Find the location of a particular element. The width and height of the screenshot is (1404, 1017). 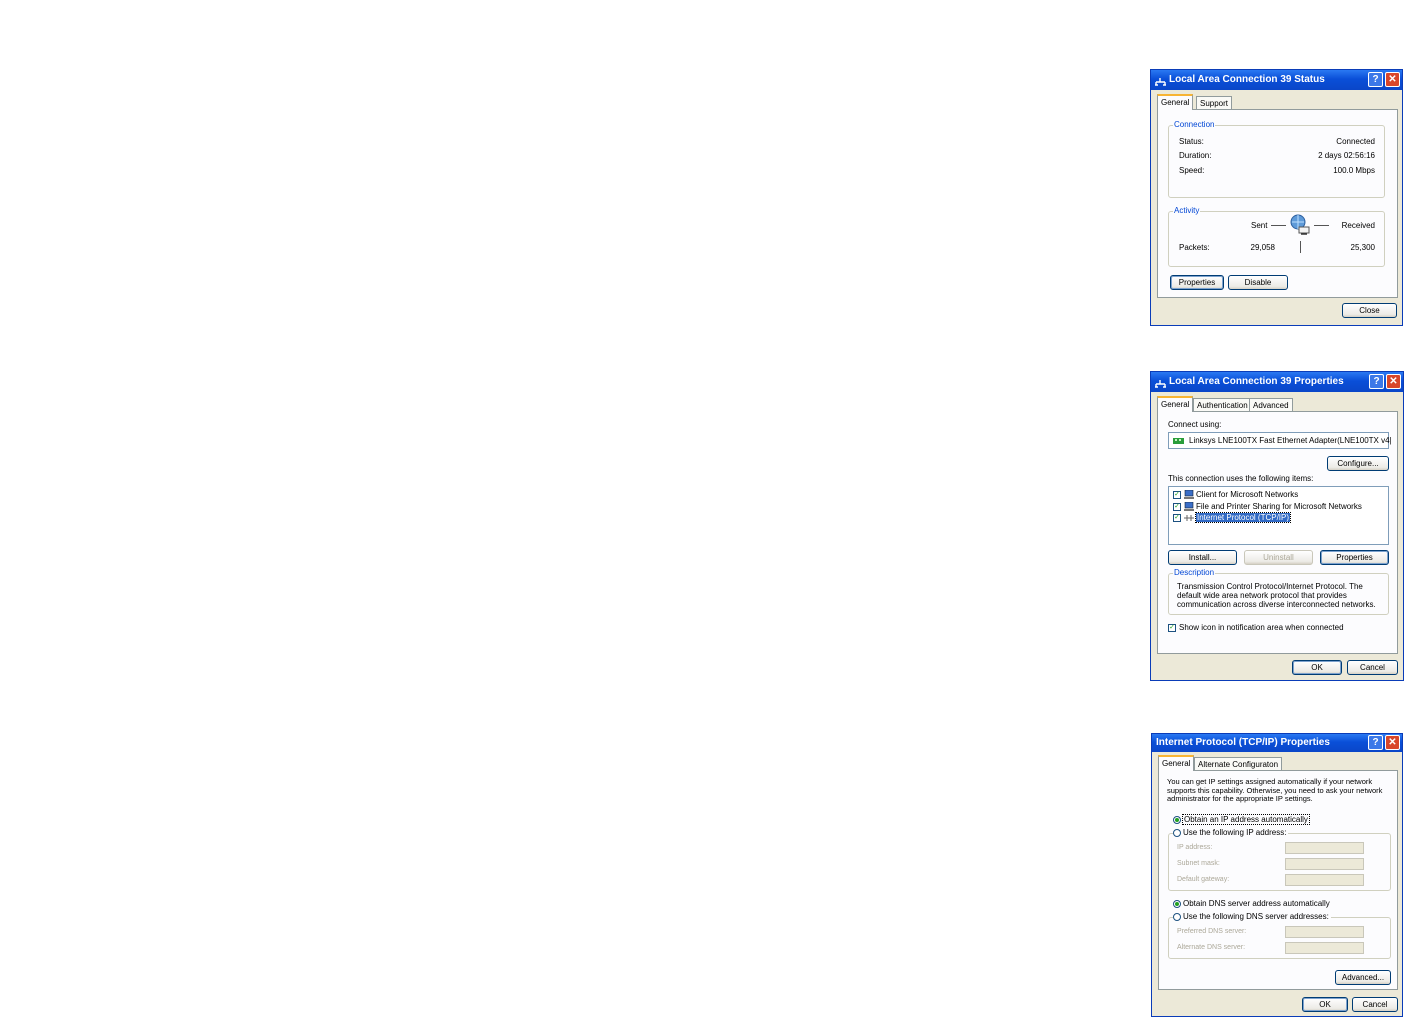

obtain-ip-auto-option: Obtain an IP address automatically is located at coordinates (1241, 819).